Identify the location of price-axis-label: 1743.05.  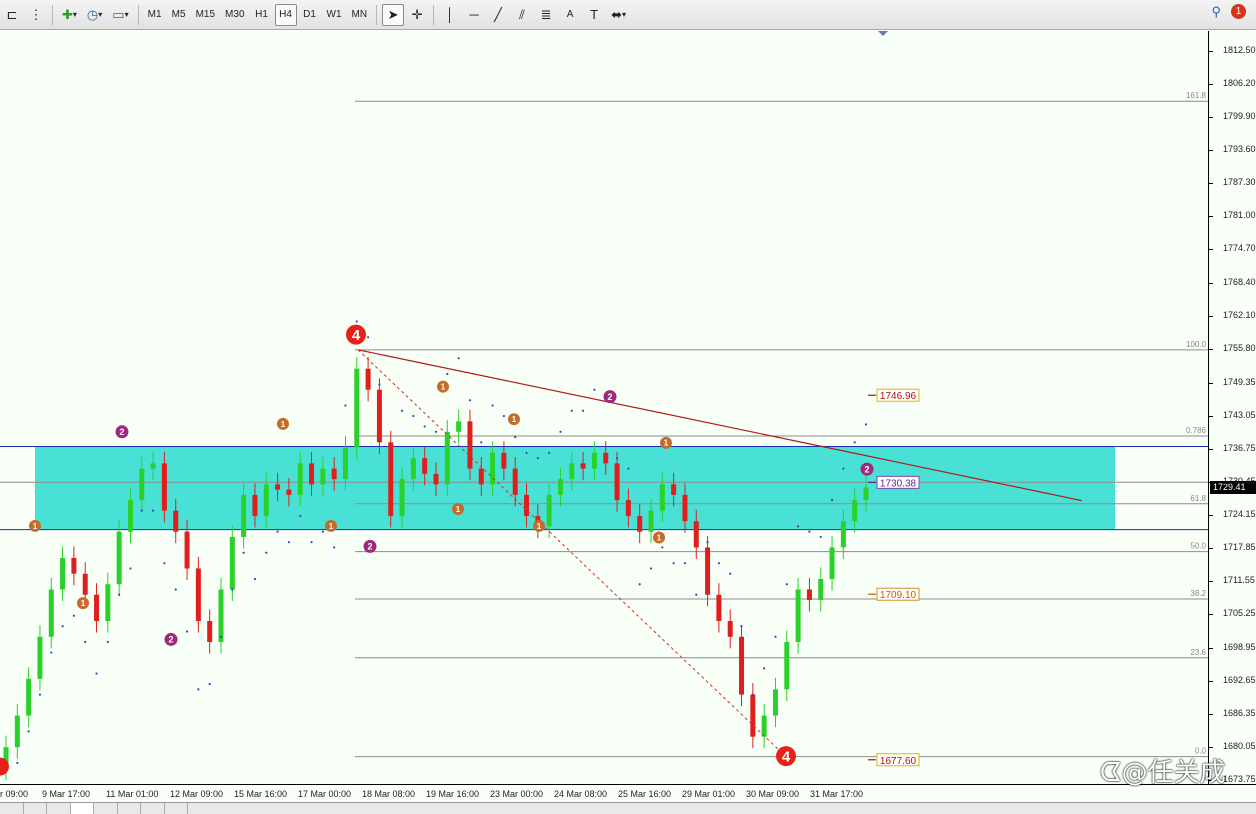
(1239, 414).